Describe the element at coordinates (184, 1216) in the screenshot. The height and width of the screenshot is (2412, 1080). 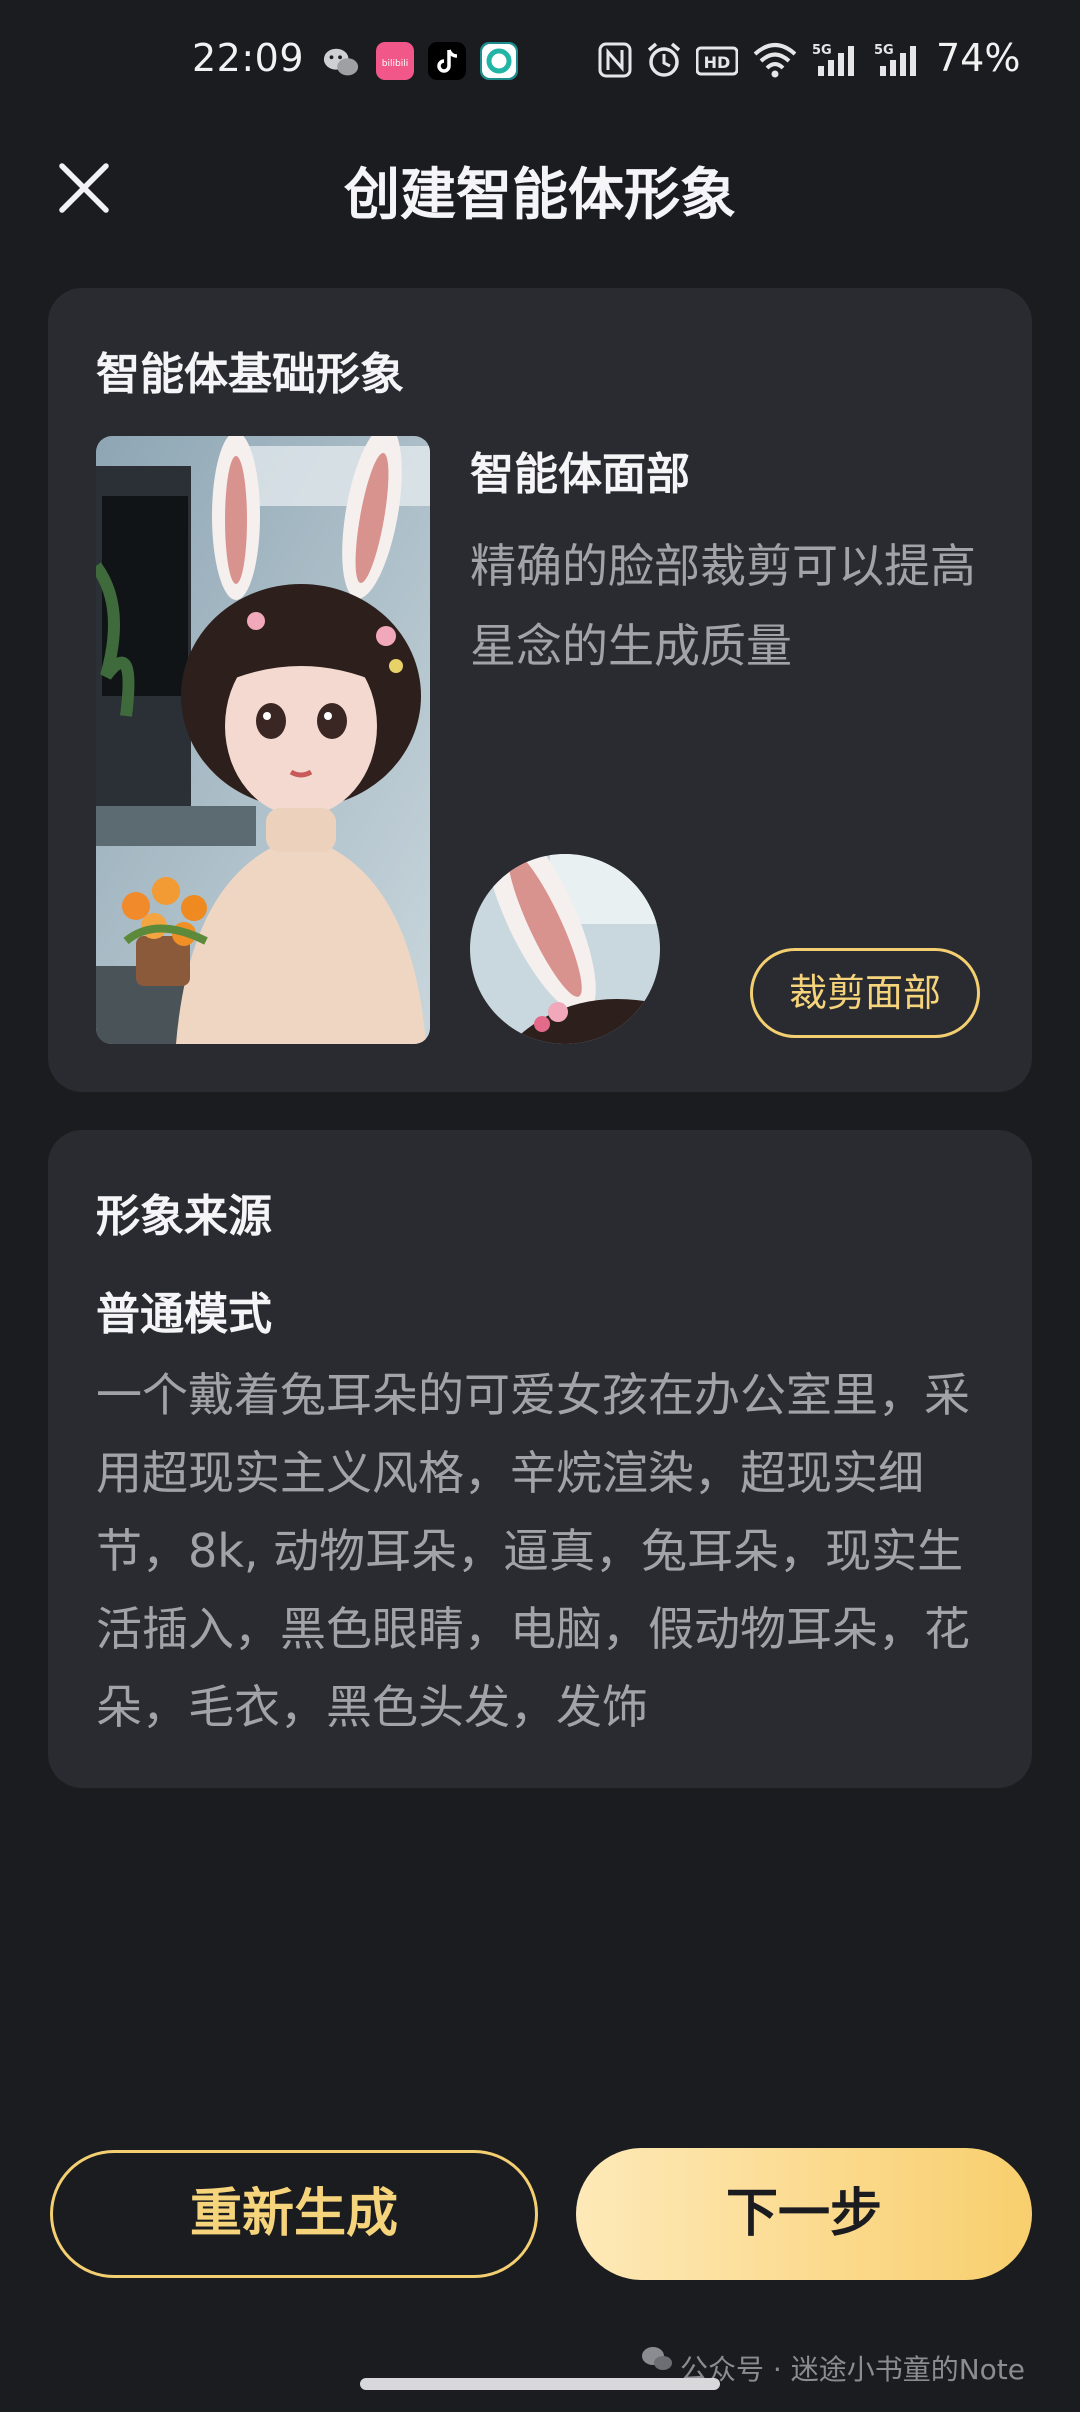
I see `image-source-title: 形象来源` at that location.